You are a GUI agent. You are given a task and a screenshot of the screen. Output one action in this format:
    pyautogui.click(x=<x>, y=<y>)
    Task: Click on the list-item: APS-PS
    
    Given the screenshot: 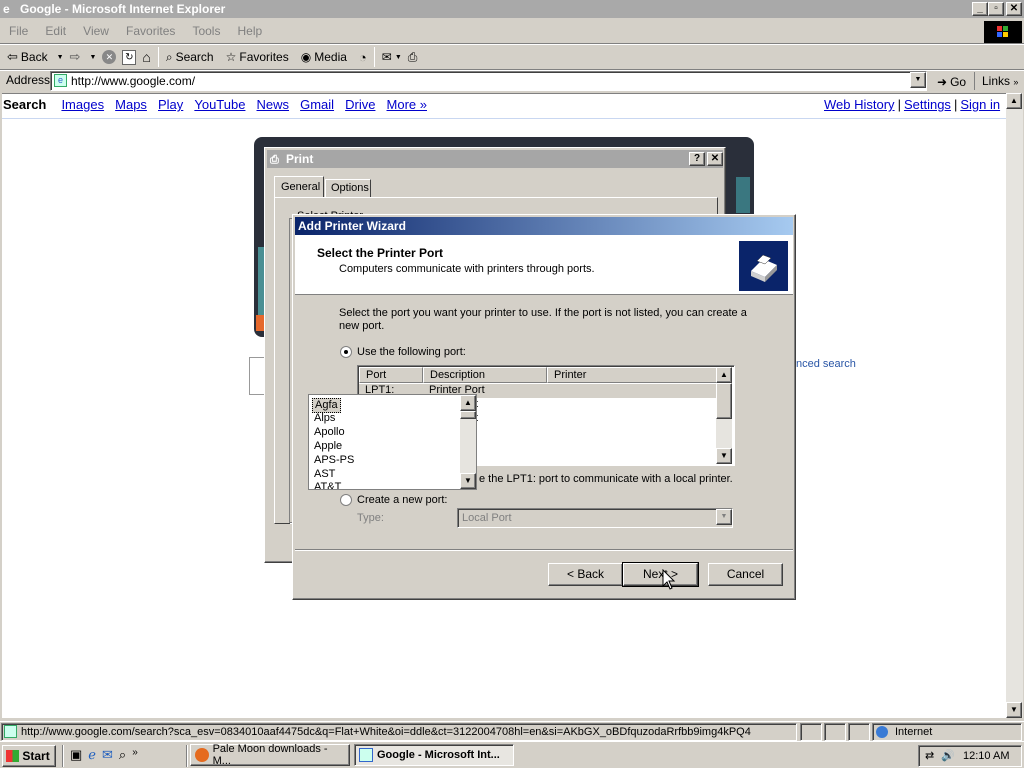 What is the action you would take?
    pyautogui.click(x=334, y=460)
    